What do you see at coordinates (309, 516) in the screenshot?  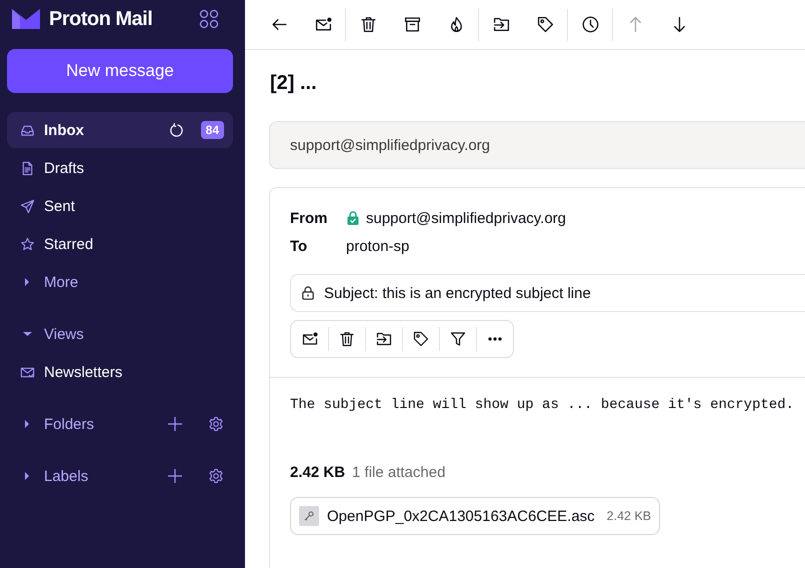 I see `key-file-icon` at bounding box center [309, 516].